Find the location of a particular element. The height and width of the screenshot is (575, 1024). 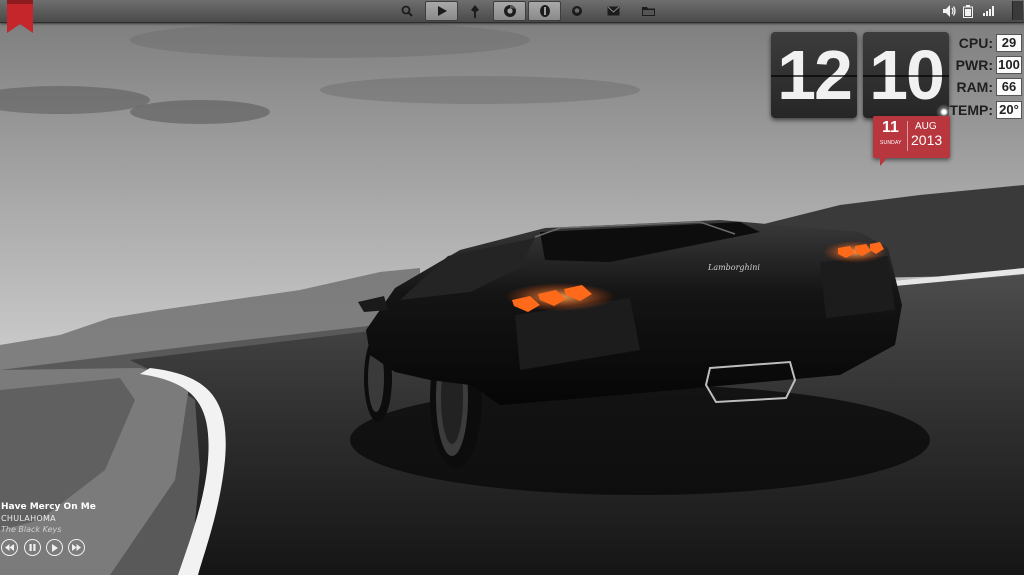

plugin-icon is located at coordinates (475, 11).